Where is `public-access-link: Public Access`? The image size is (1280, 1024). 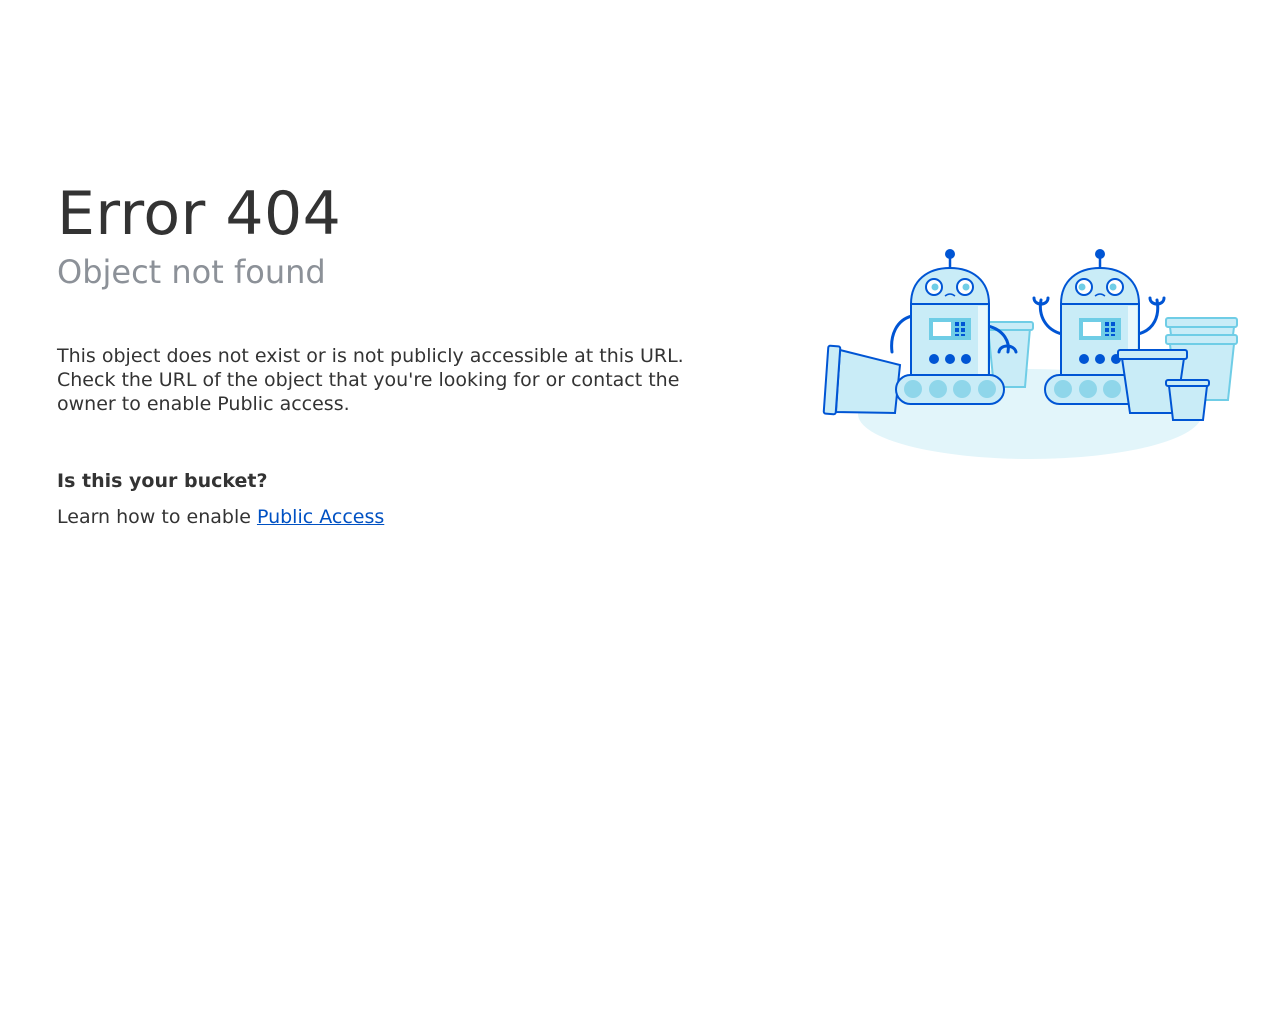
public-access-link: Public Access is located at coordinates (320, 517).